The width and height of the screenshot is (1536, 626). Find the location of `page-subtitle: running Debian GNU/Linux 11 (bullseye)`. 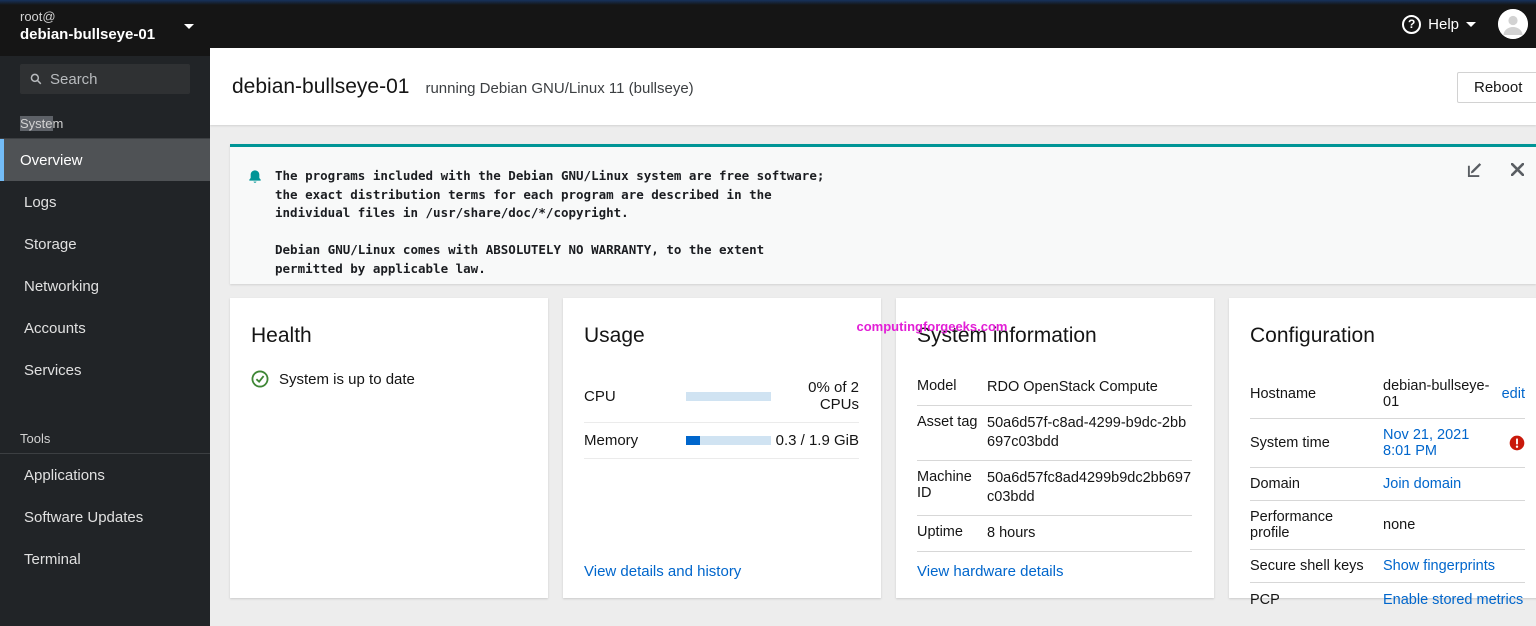

page-subtitle: running Debian GNU/Linux 11 (bullseye) is located at coordinates (559, 88).